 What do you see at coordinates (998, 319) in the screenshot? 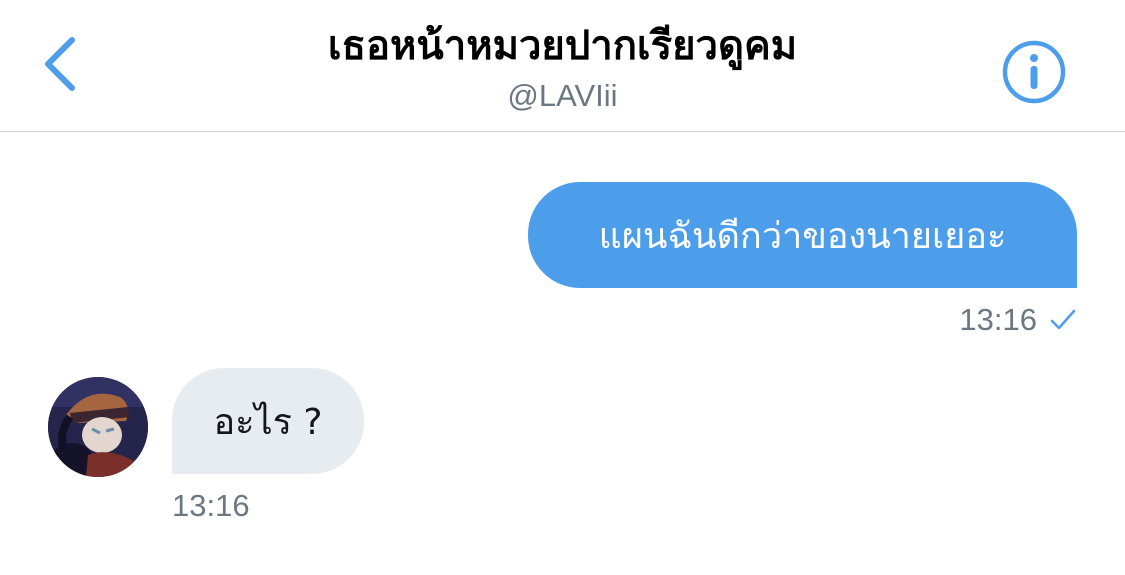
I see `outgoing-message-time: 13:16` at bounding box center [998, 319].